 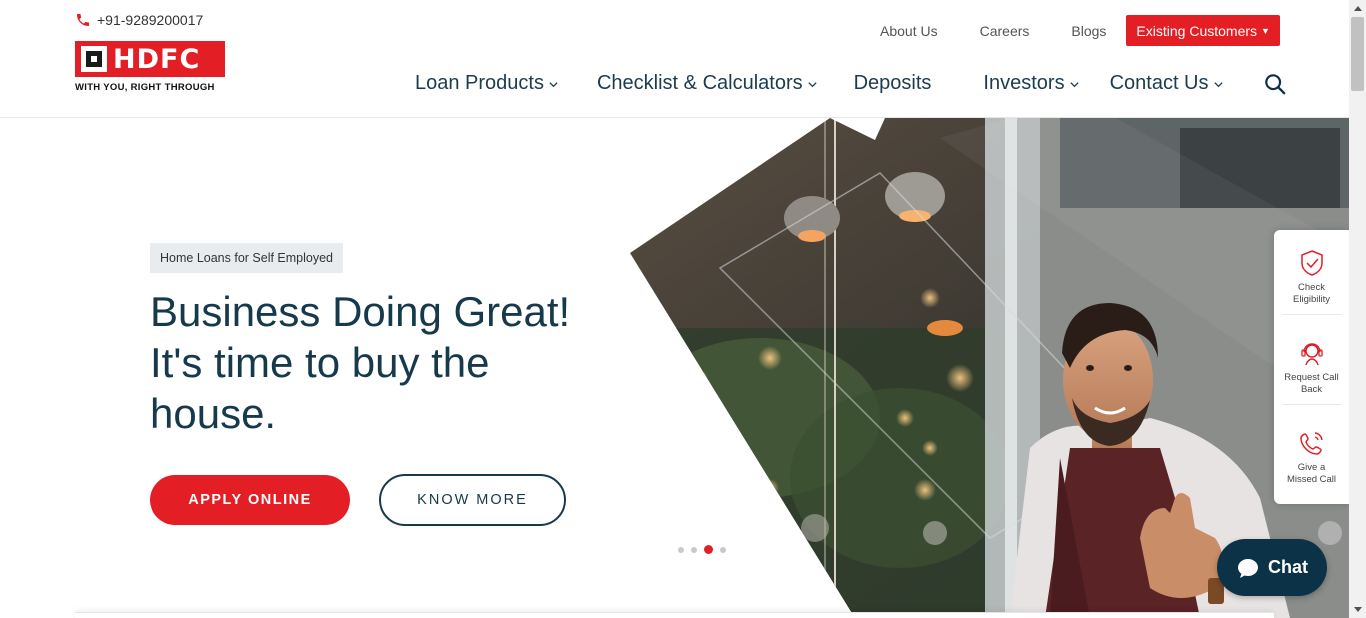 I want to click on careers-link: Careers, so click(x=1005, y=31).